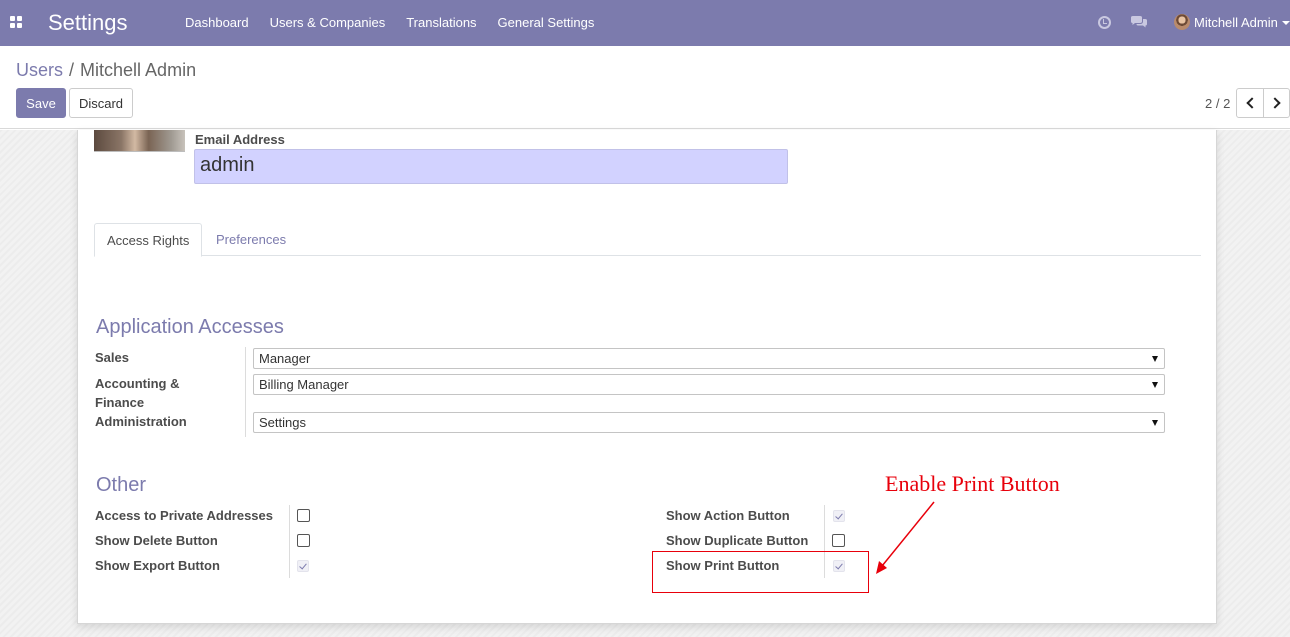 The height and width of the screenshot is (637, 1290). I want to click on email-label: Email Address, so click(240, 139).